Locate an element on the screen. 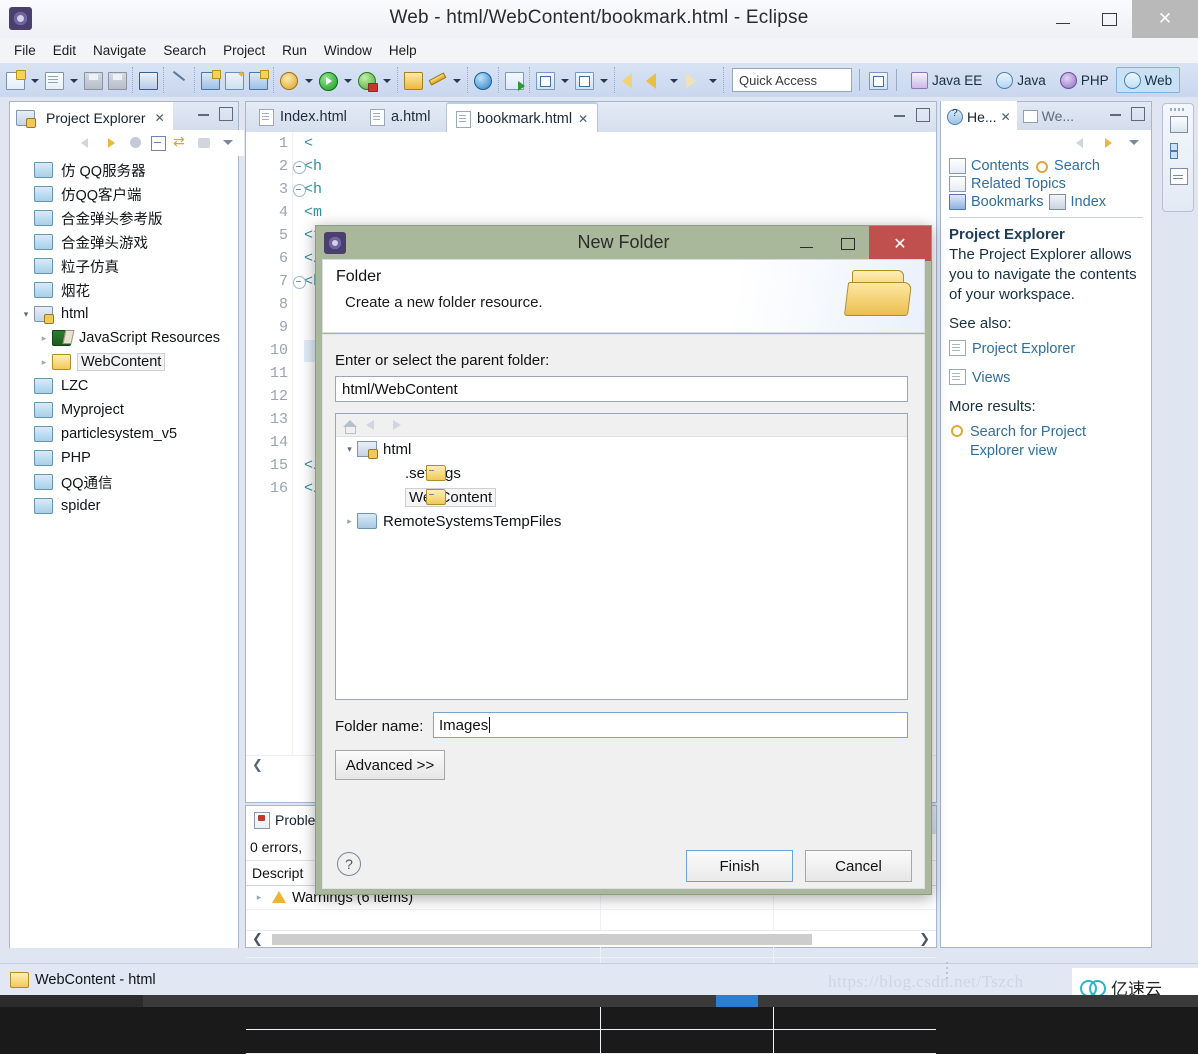 Image resolution: width=1198 pixels, height=1054 pixels. new-jsp-icon is located at coordinates (234, 79).